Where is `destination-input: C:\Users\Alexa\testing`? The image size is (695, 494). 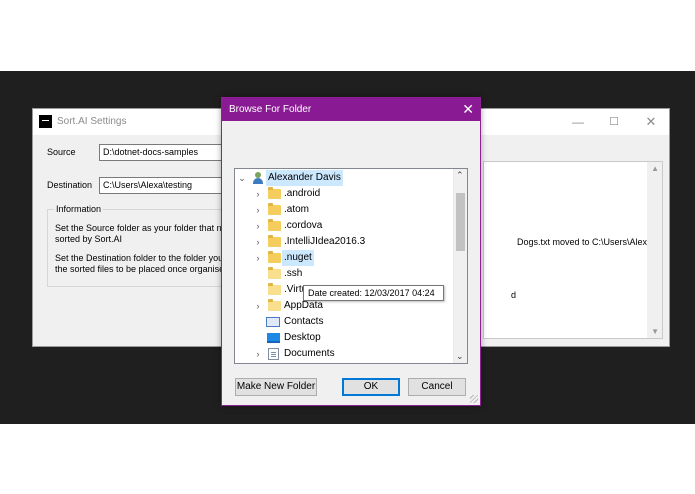
destination-input: C:\Users\Alexa\testing is located at coordinates (169, 185).